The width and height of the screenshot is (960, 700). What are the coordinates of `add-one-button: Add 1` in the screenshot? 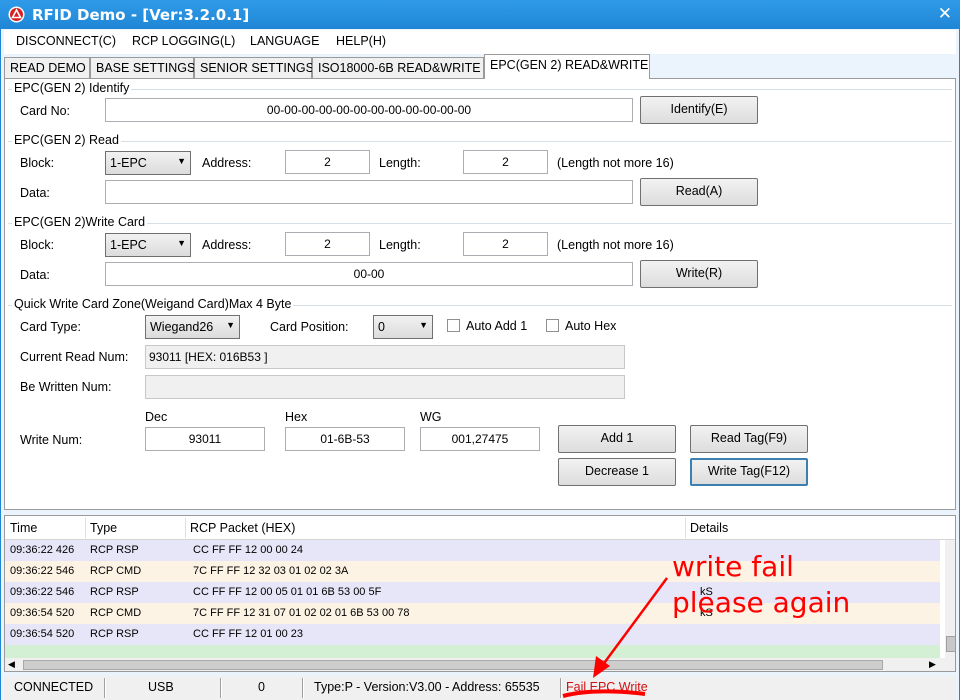 It's located at (617, 439).